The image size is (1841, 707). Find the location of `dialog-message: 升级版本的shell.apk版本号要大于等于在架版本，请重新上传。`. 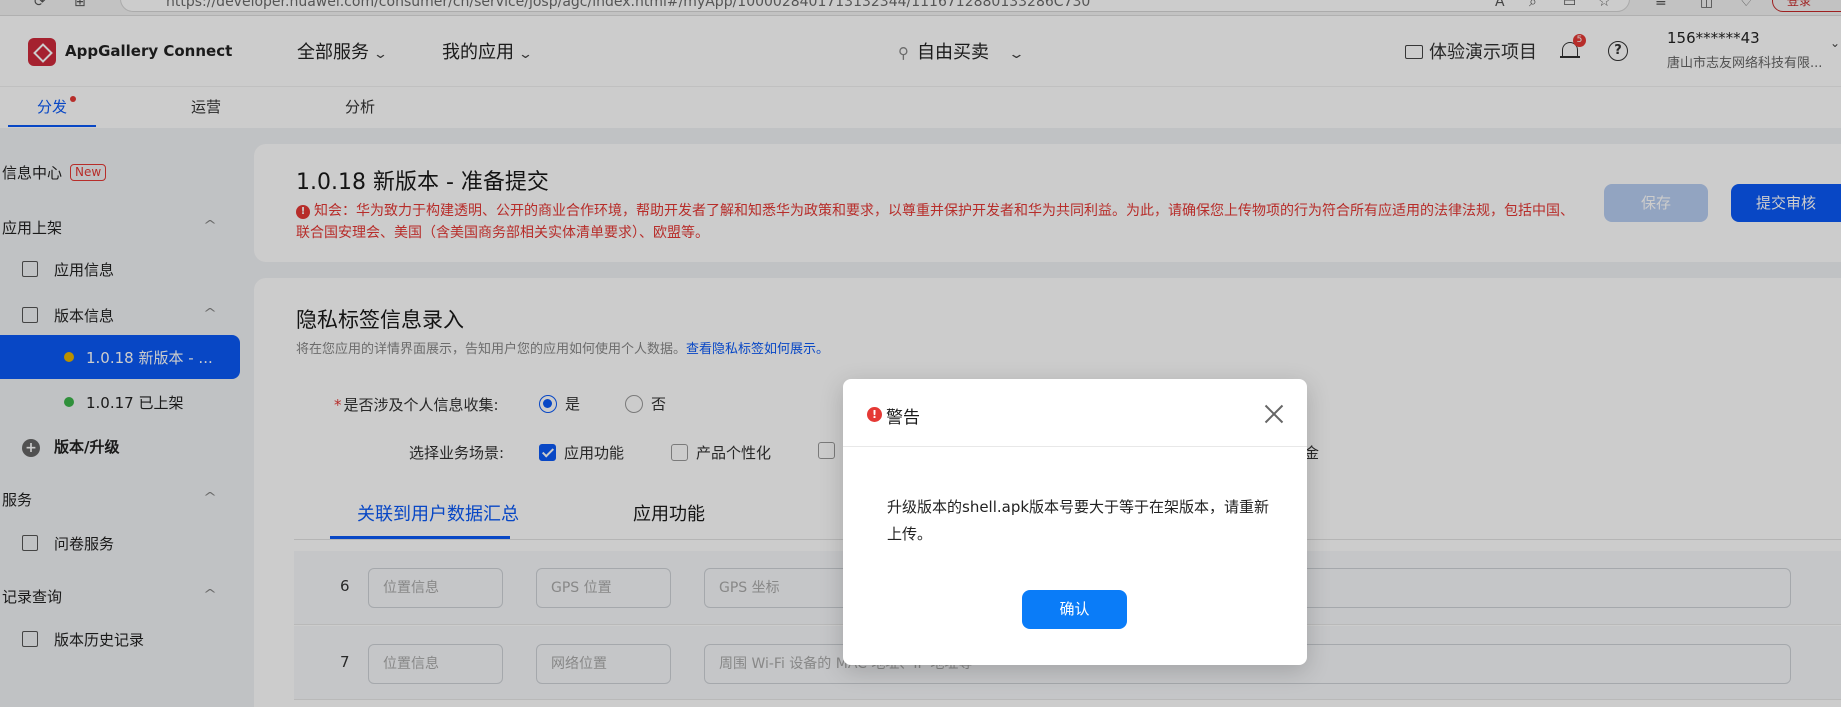

dialog-message: 升级版本的shell.apk版本号要大于等于在架版本，请重新上传。 is located at coordinates (1078, 520).